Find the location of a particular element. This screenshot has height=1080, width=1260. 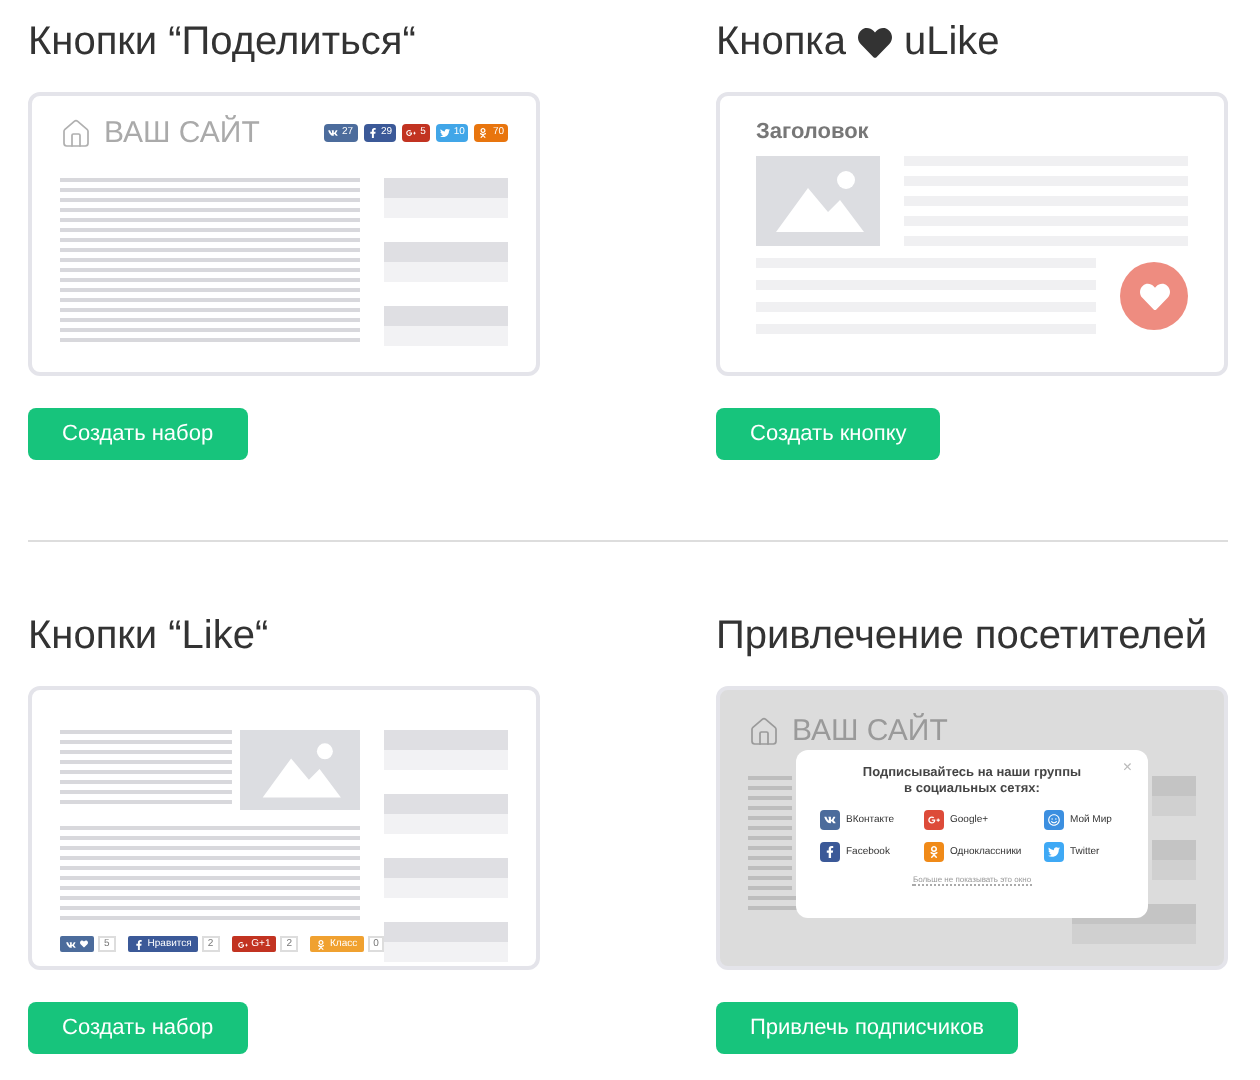

preview-heading: Заголовок is located at coordinates (813, 132).